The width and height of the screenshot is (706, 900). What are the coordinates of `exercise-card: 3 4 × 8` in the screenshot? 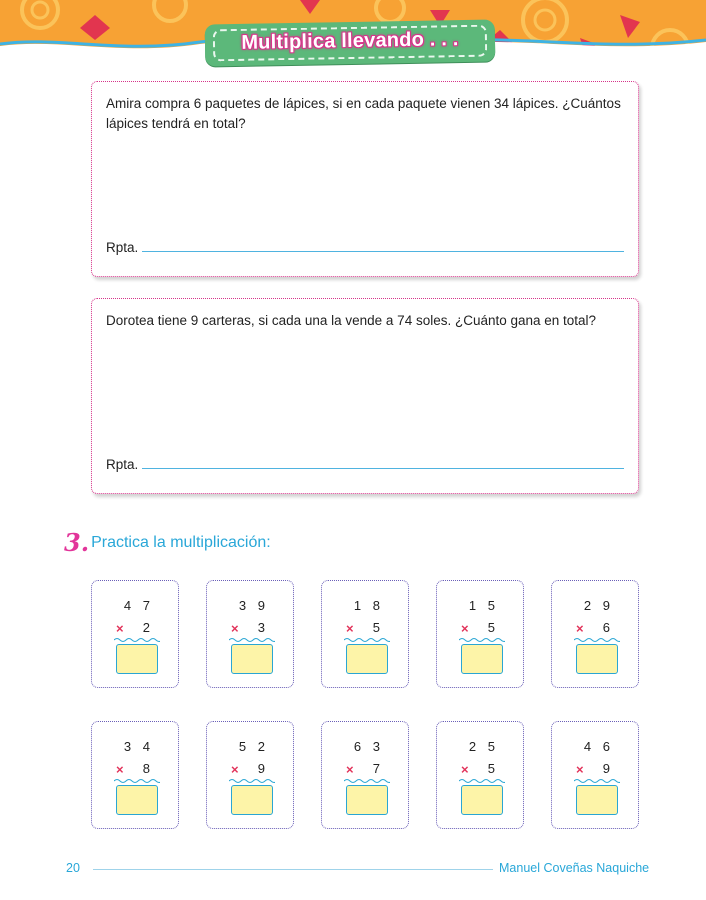 It's located at (135, 775).